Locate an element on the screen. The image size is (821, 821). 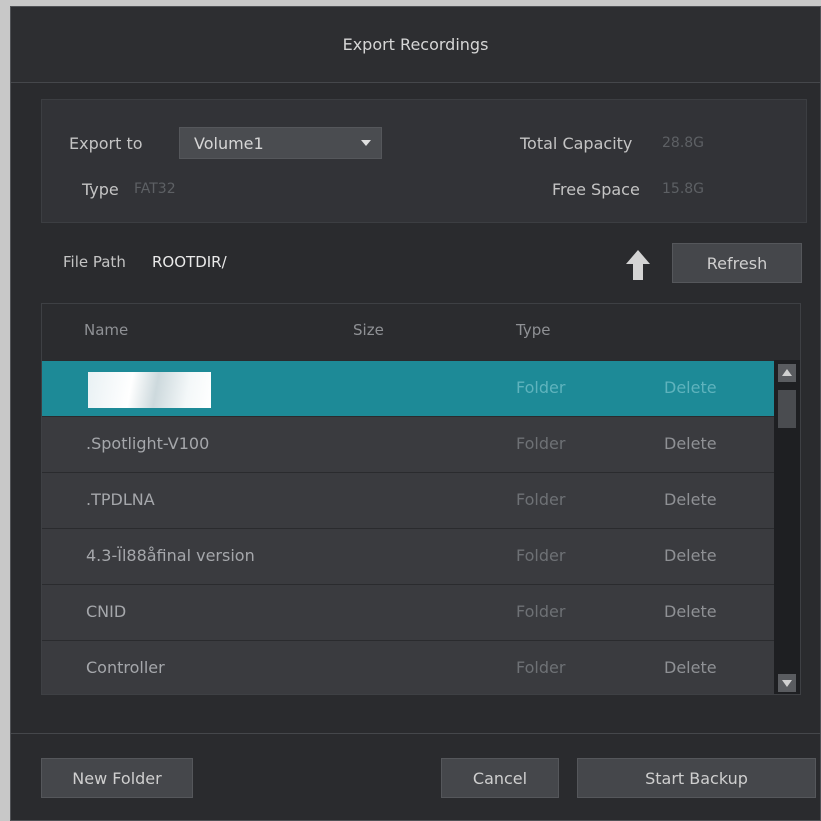
table-row-selected: Folder Delete is located at coordinates (408, 388).